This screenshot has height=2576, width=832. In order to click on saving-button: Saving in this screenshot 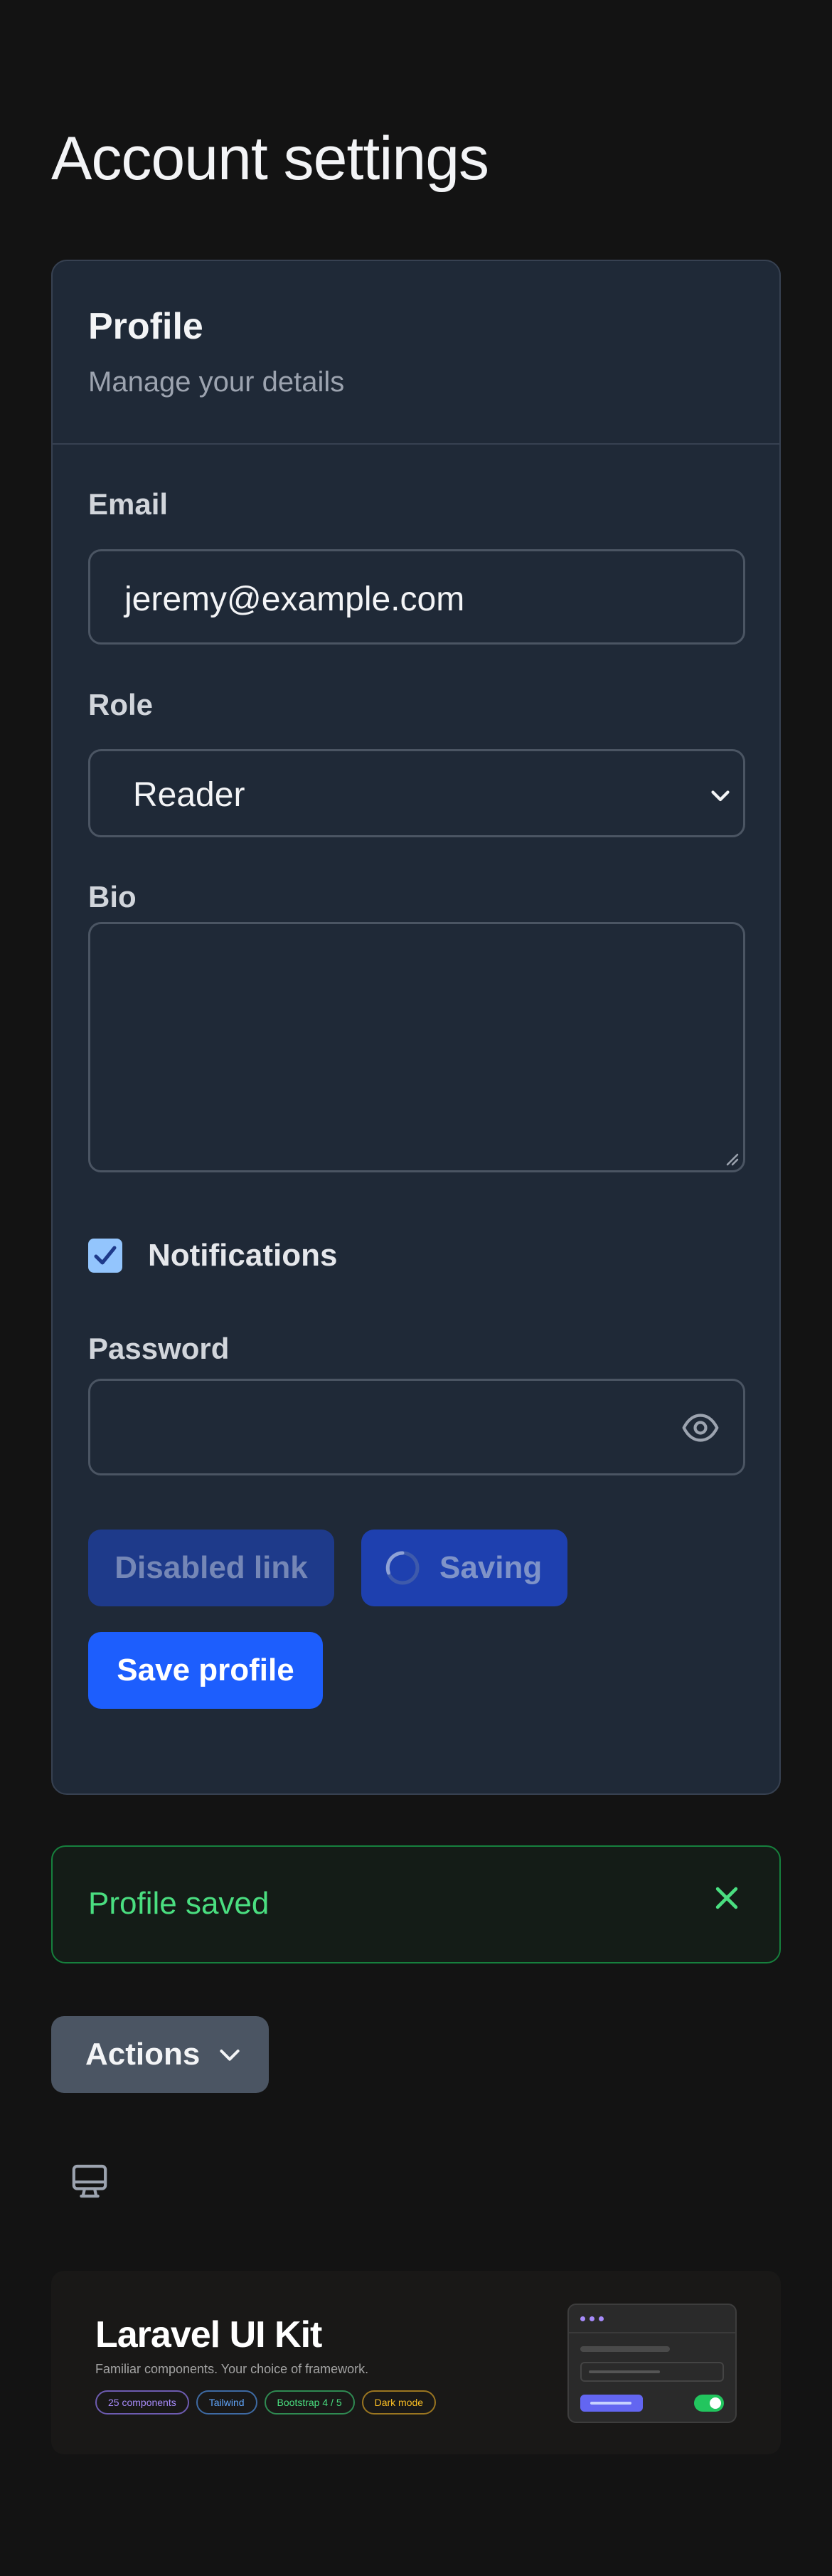, I will do `click(464, 1568)`.